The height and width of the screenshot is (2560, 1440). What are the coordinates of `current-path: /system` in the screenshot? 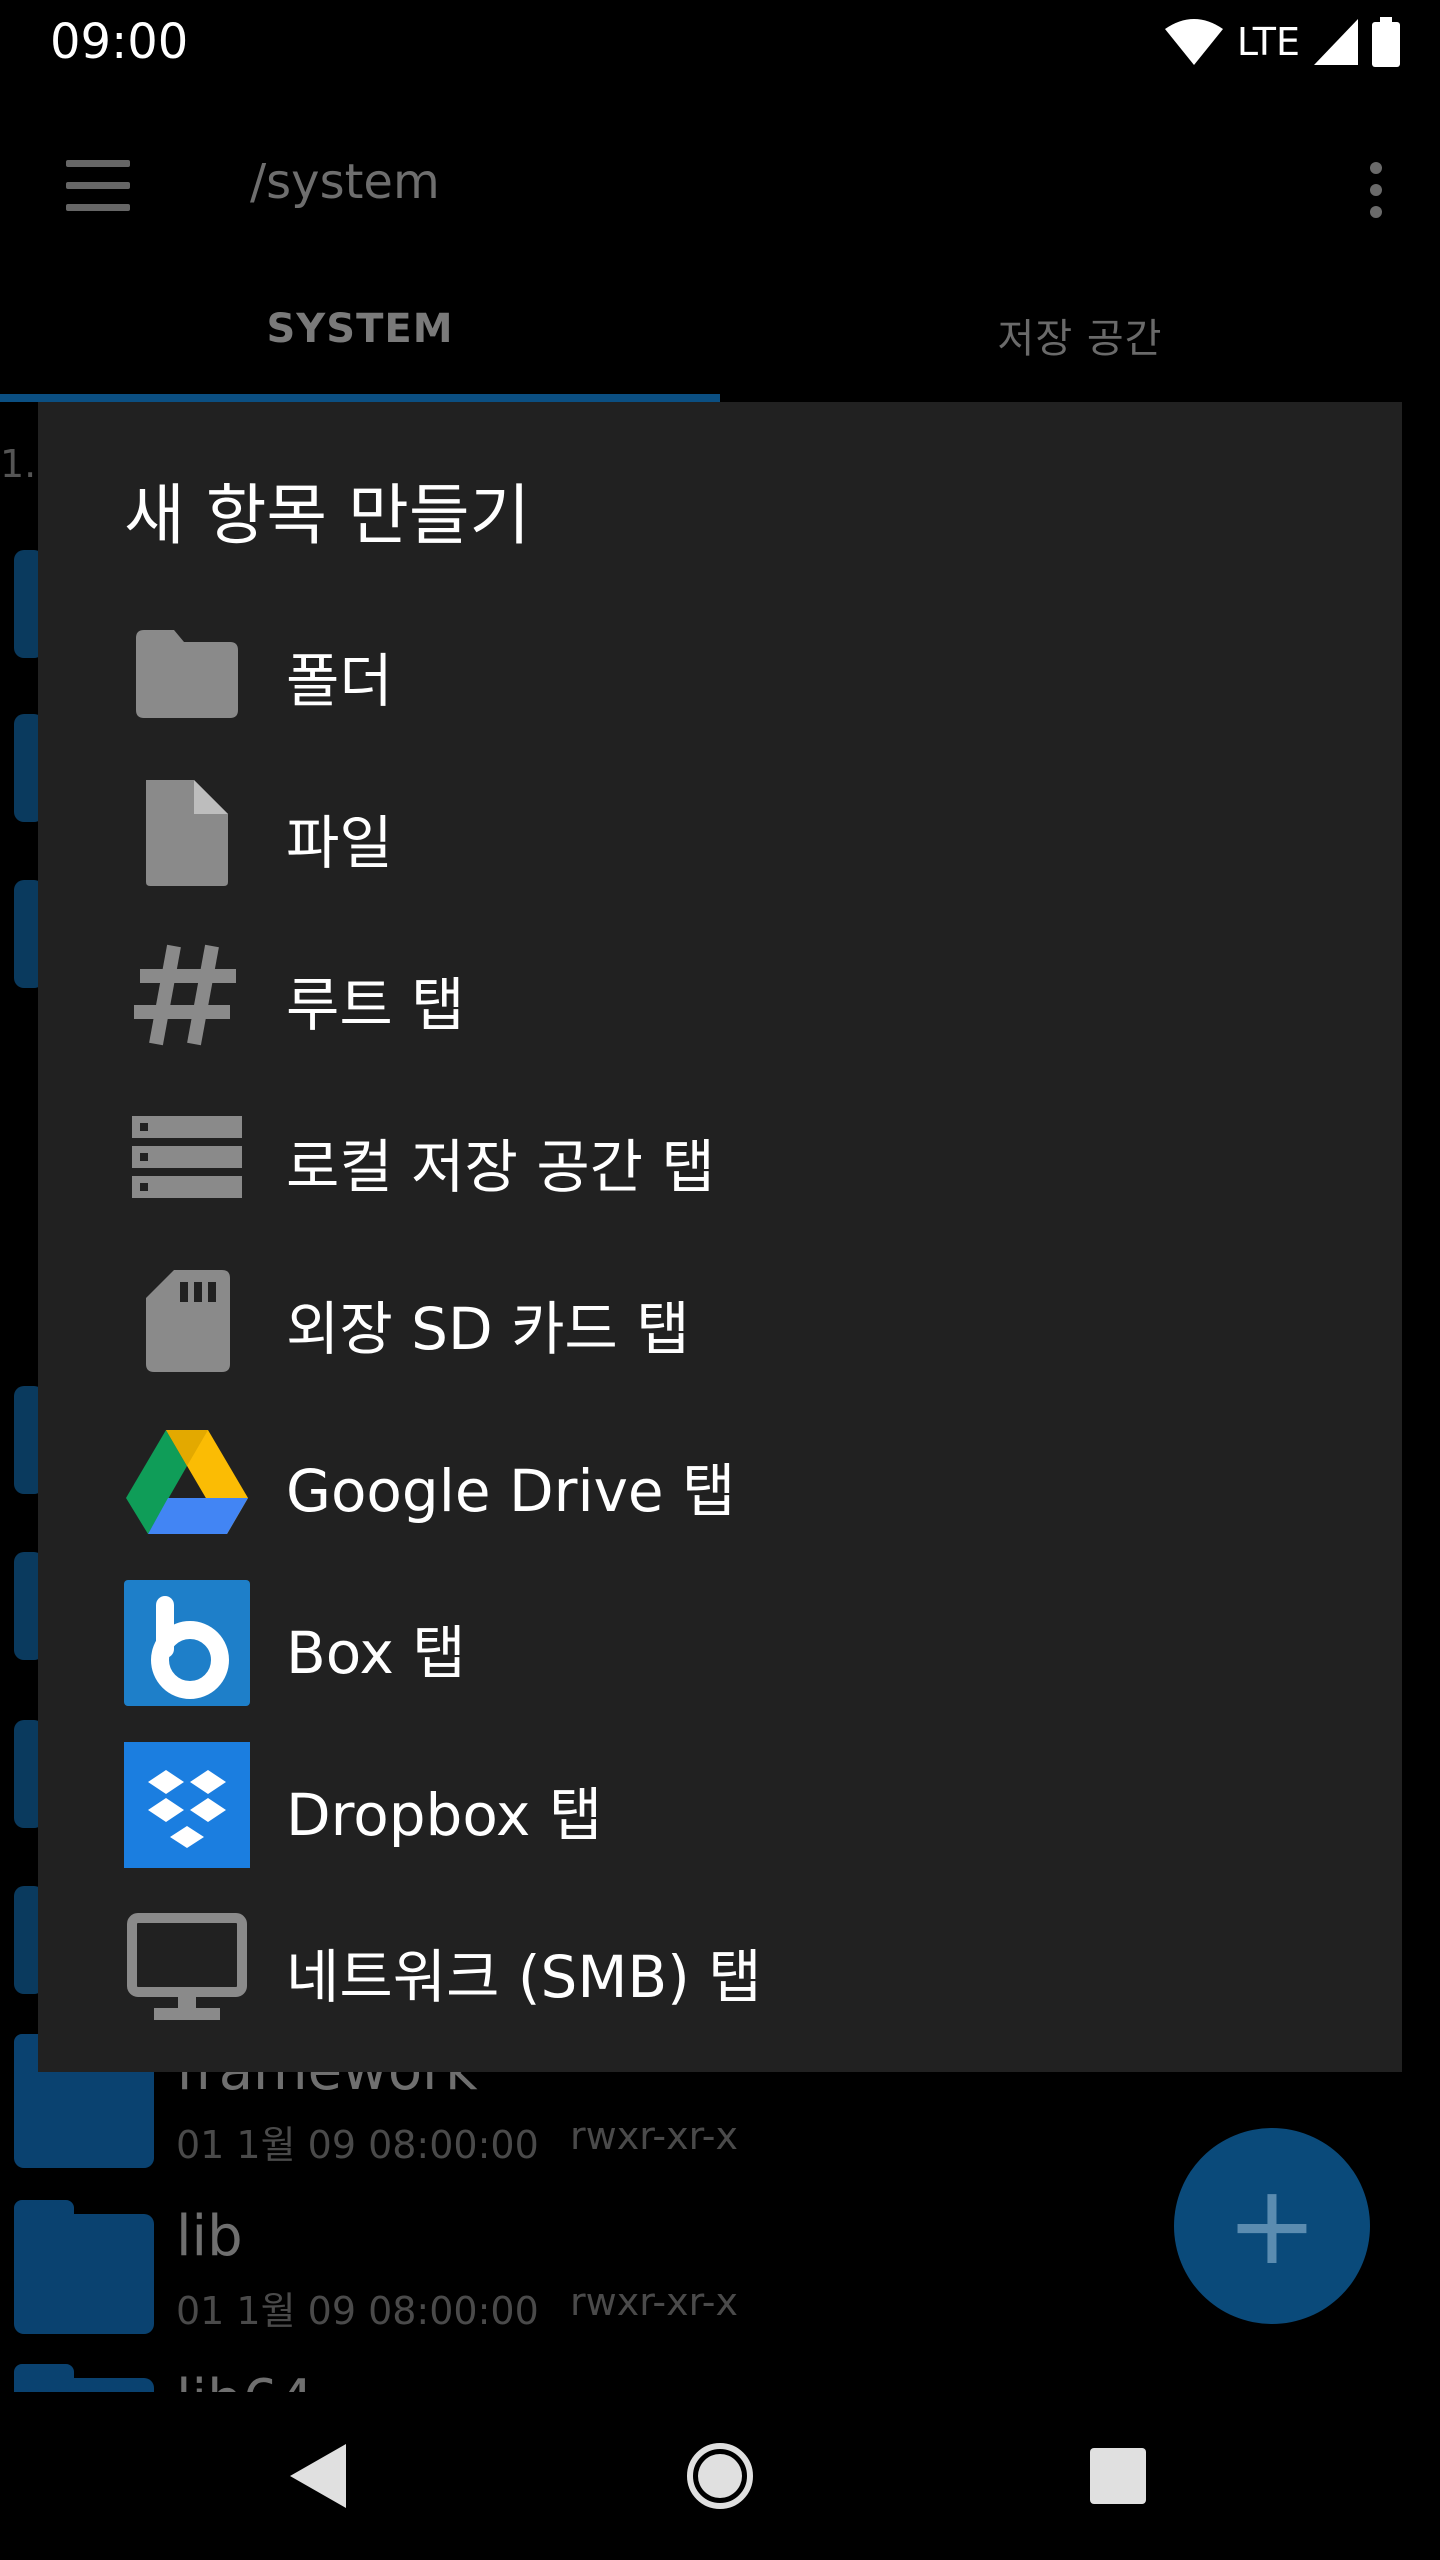 It's located at (345, 182).